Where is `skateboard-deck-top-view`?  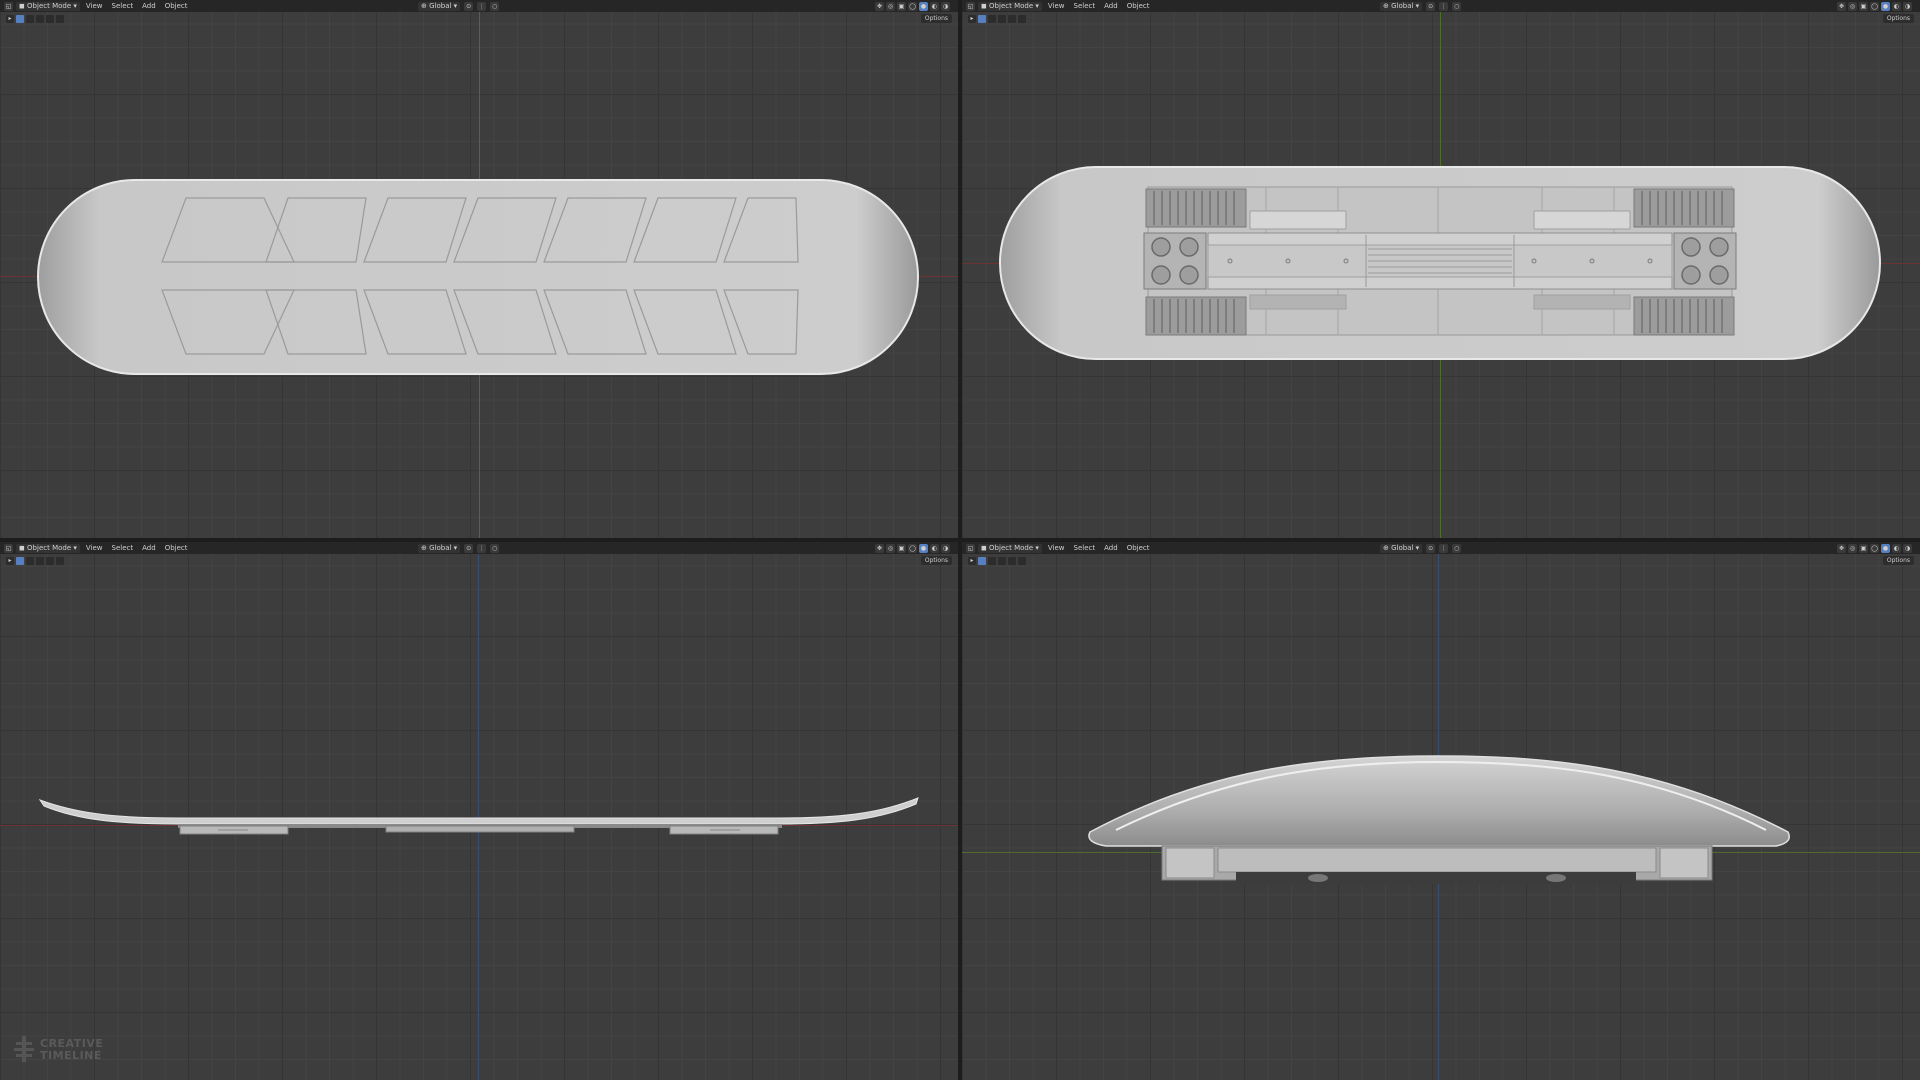
skateboard-deck-top-view is located at coordinates (480, 277).